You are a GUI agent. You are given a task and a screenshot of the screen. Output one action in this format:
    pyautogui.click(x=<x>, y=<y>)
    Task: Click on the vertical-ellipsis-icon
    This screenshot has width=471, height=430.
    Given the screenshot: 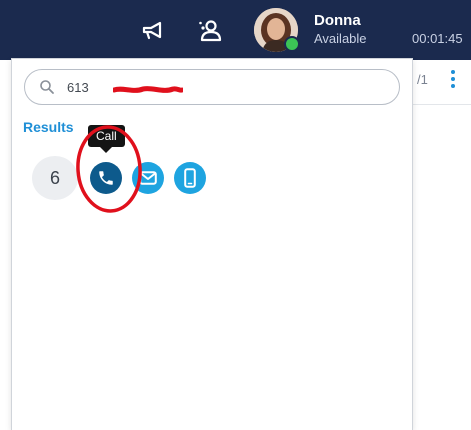 What is the action you would take?
    pyautogui.click(x=453, y=80)
    